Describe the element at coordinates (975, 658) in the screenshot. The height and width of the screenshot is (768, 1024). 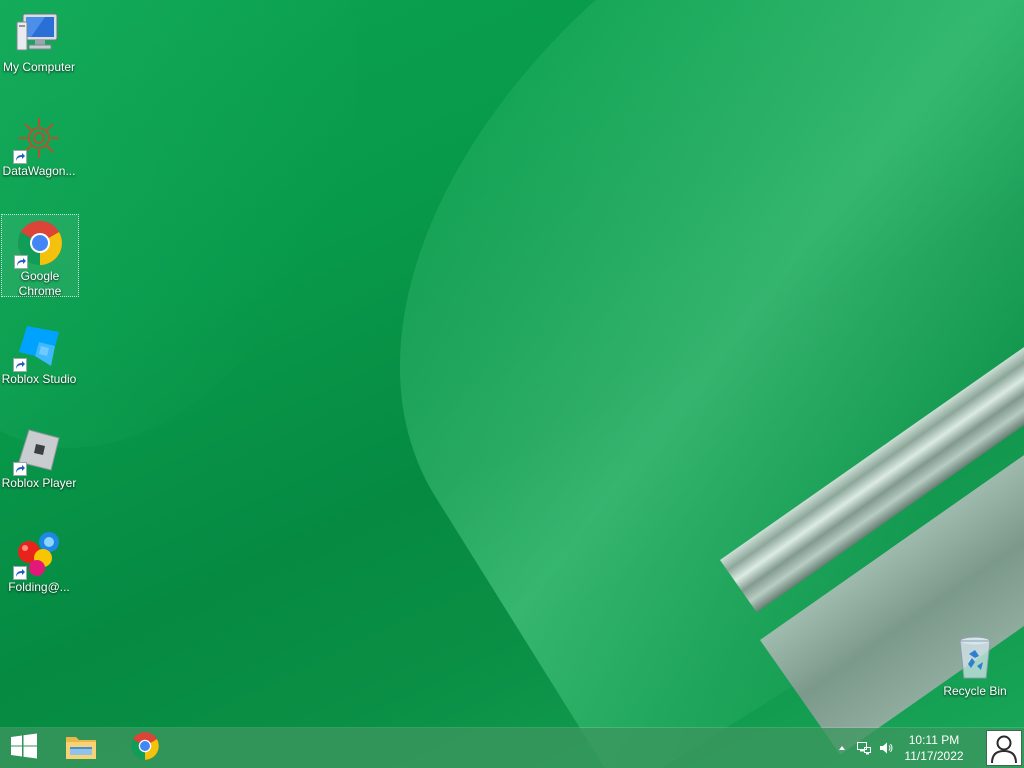
I see `recycle-bin-icon` at that location.